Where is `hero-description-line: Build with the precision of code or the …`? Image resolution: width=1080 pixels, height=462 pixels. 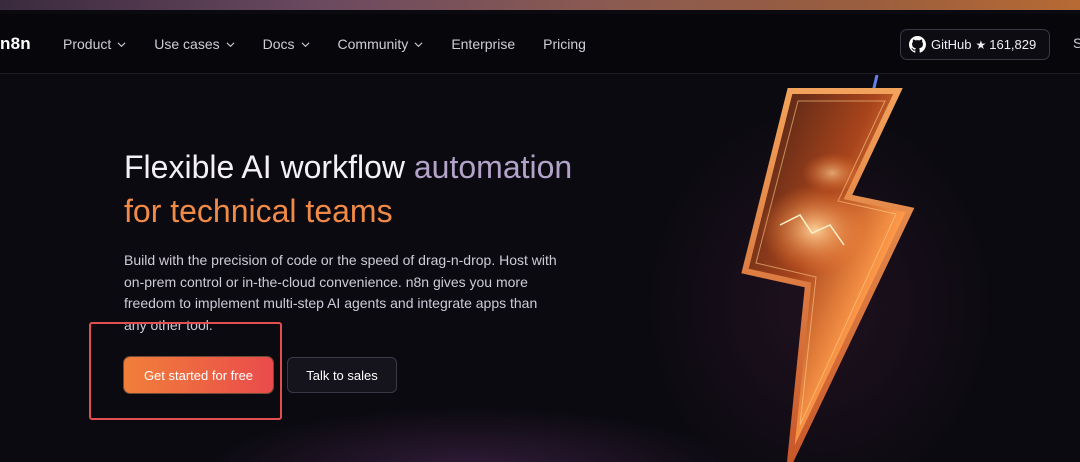
hero-description-line: Build with the precision of code or the … is located at coordinates (340, 260).